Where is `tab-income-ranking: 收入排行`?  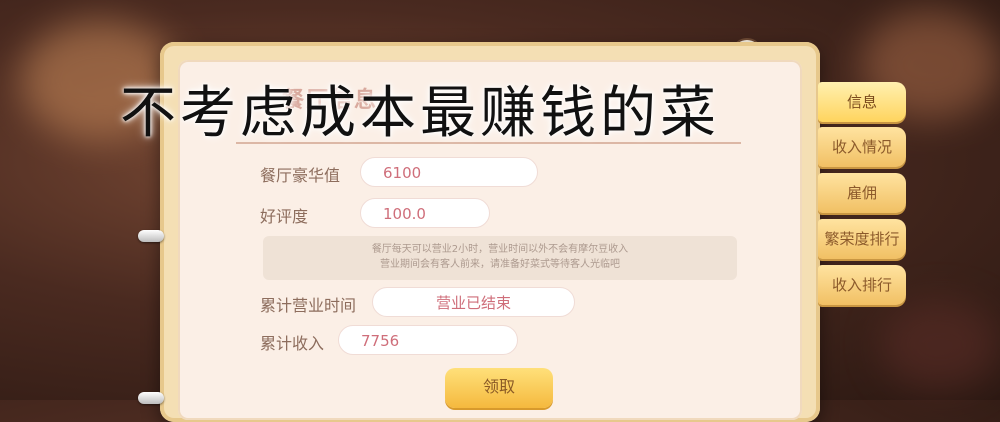
tab-income-ranking: 收入排行 is located at coordinates (862, 285).